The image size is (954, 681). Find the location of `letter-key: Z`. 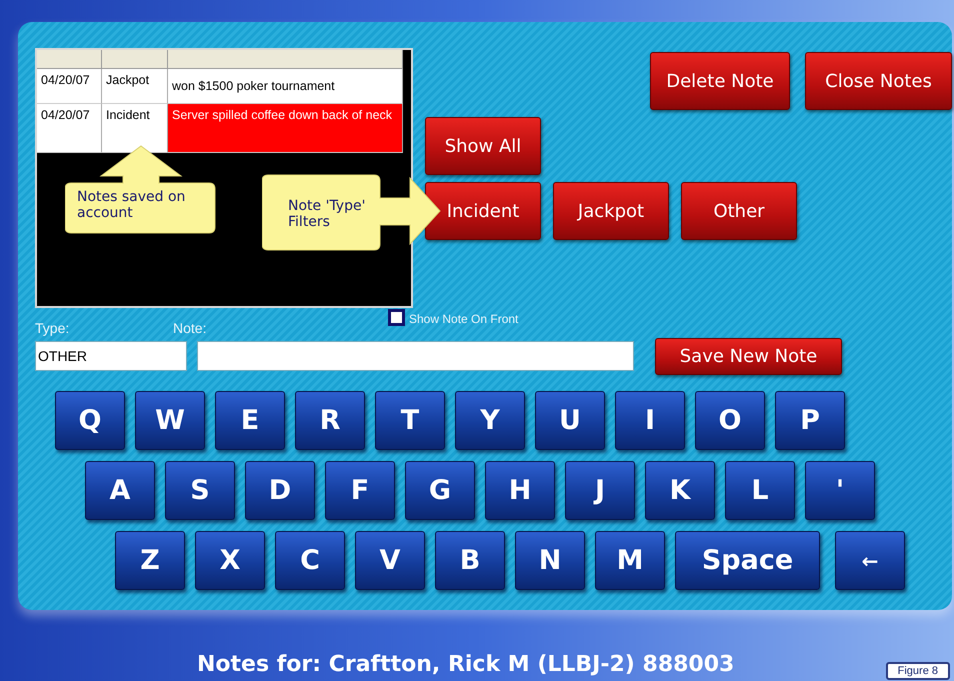

letter-key: Z is located at coordinates (150, 560).